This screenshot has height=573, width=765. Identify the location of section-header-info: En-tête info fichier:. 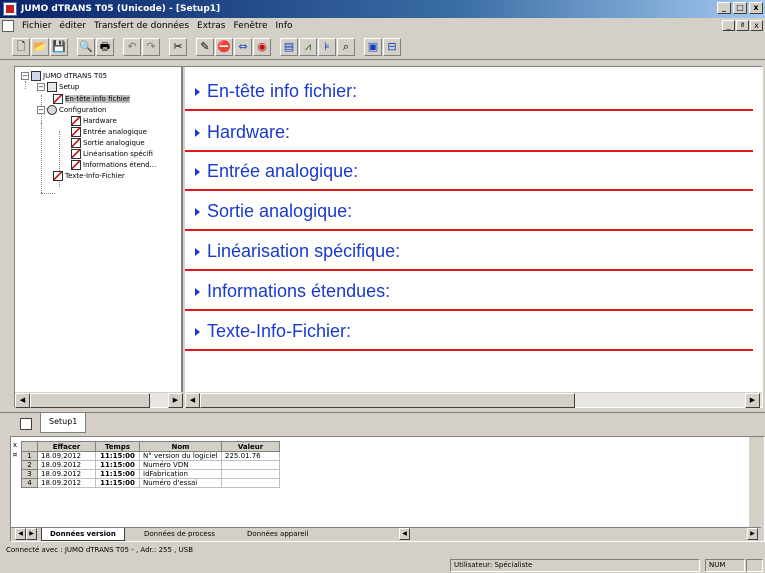
(469, 93).